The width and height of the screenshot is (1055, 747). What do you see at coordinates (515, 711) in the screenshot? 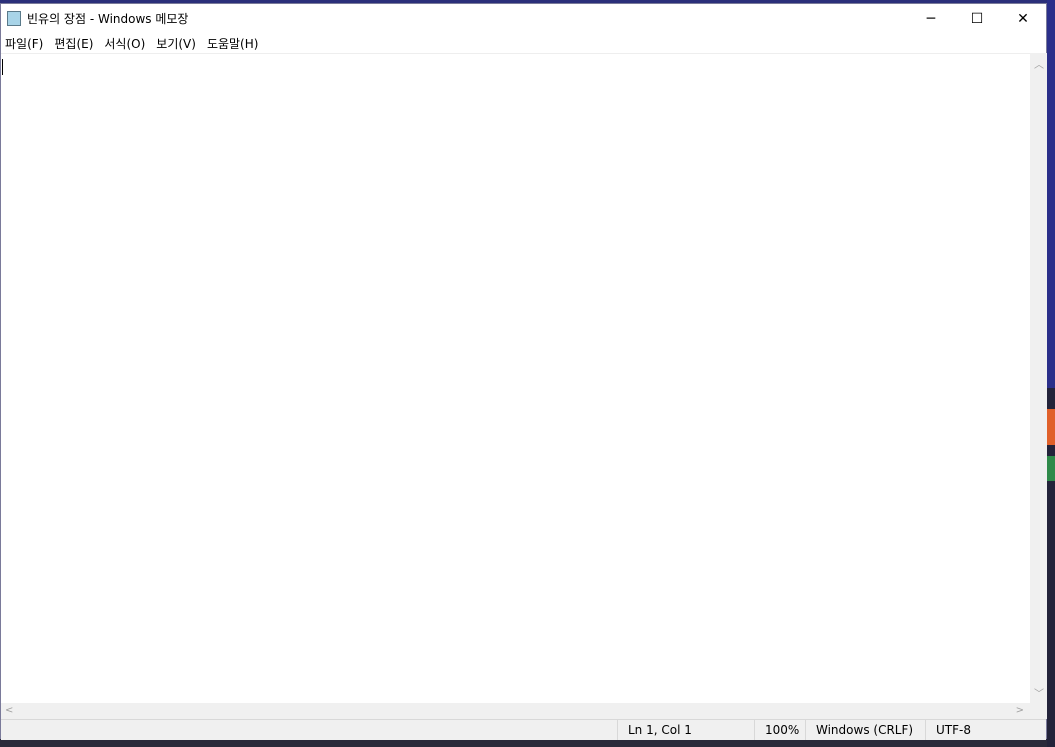
I see `horizontal-scrollbar: < >` at bounding box center [515, 711].